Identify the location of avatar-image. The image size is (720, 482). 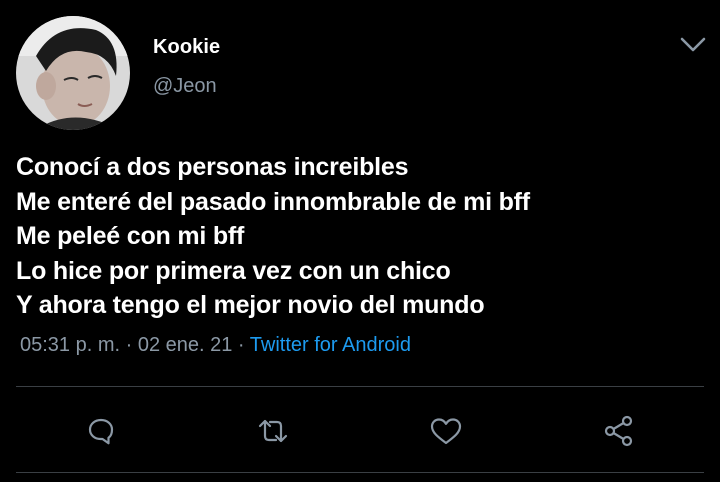
(73, 73).